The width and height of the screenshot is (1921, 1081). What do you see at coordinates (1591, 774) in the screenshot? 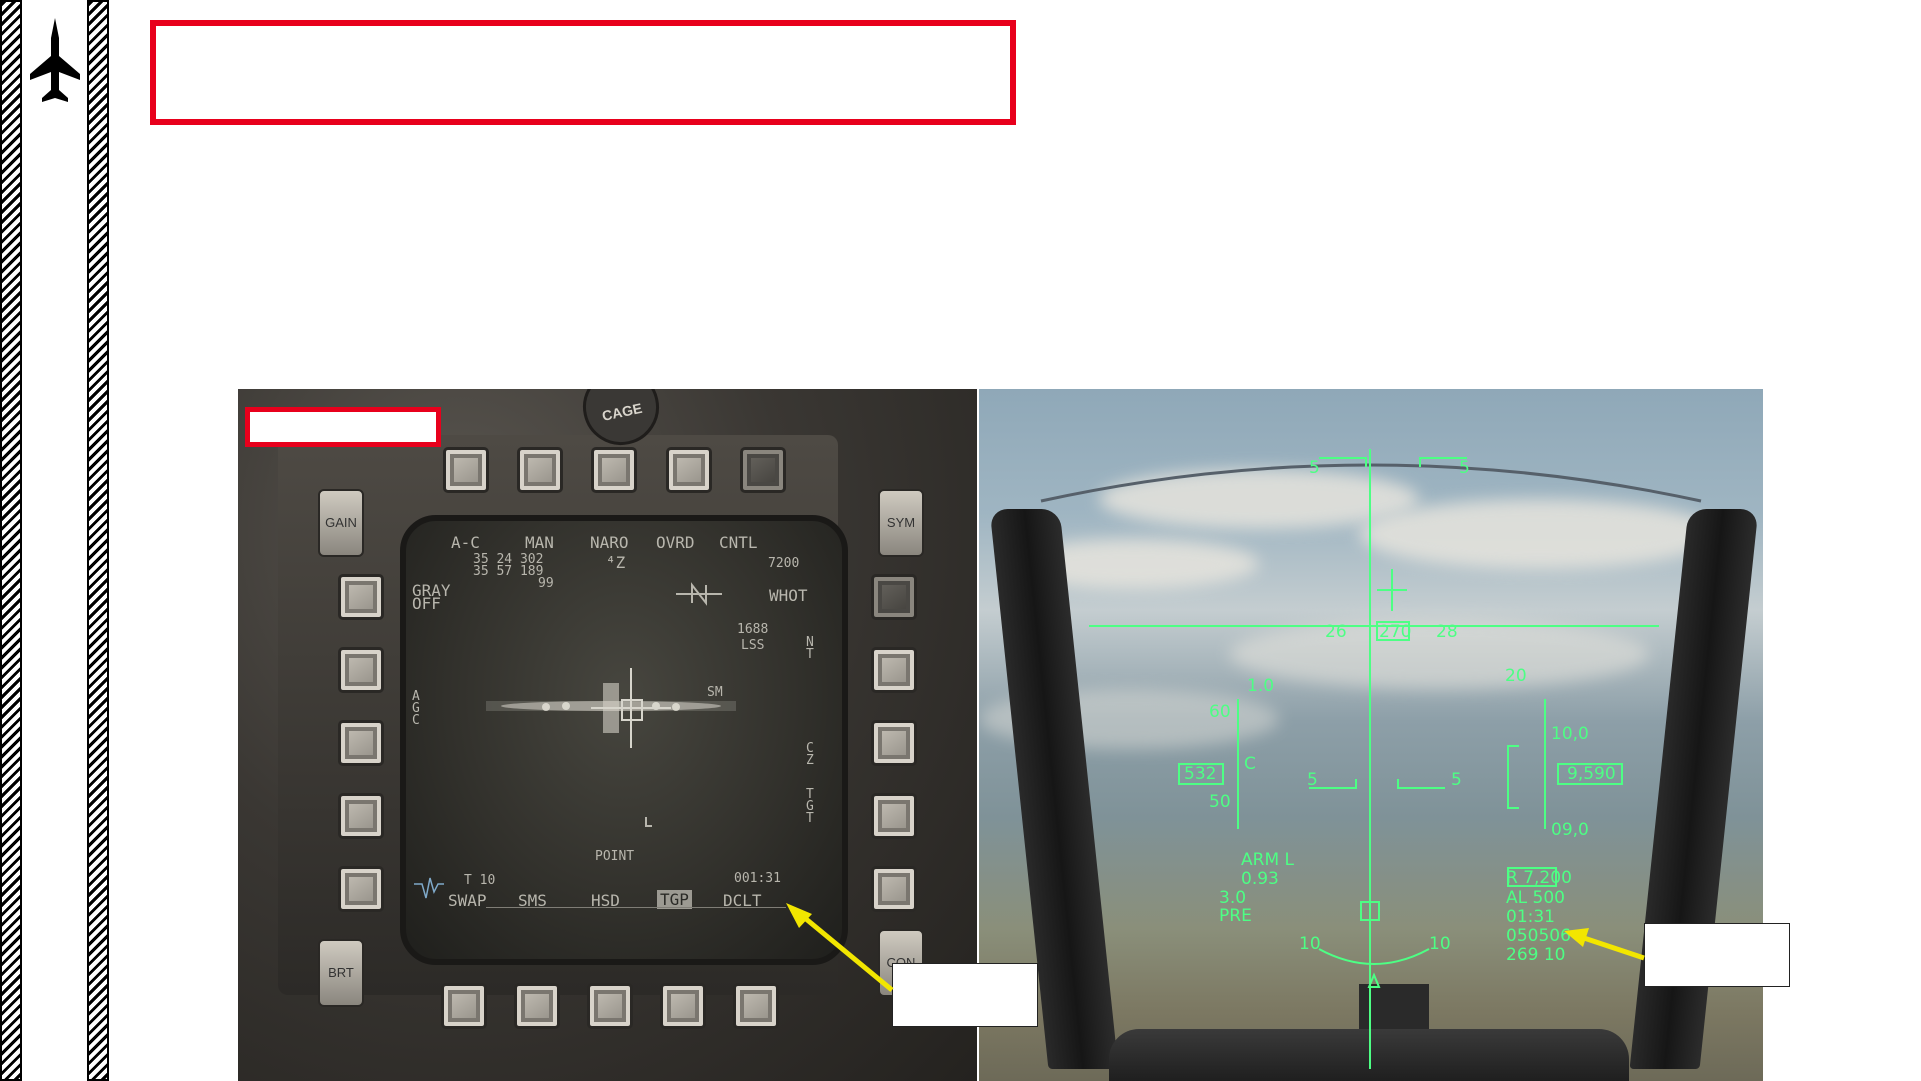
I see `altitude-readout: 9,590` at bounding box center [1591, 774].